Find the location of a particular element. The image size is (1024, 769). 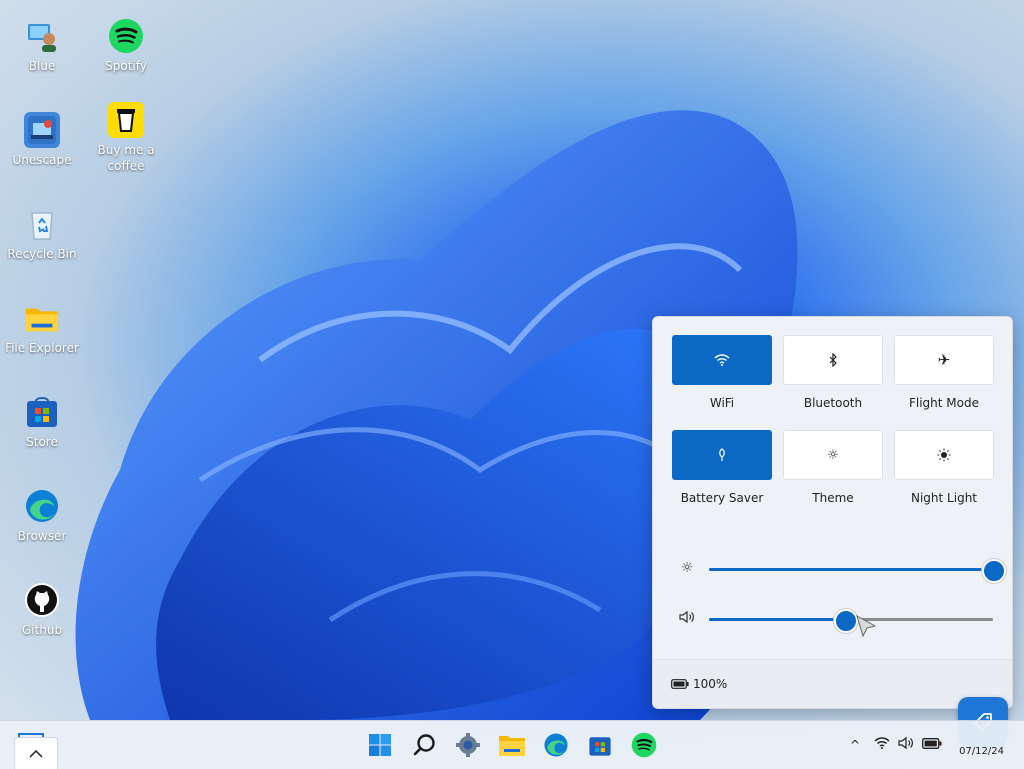

night-light-toggle is located at coordinates (944, 455).